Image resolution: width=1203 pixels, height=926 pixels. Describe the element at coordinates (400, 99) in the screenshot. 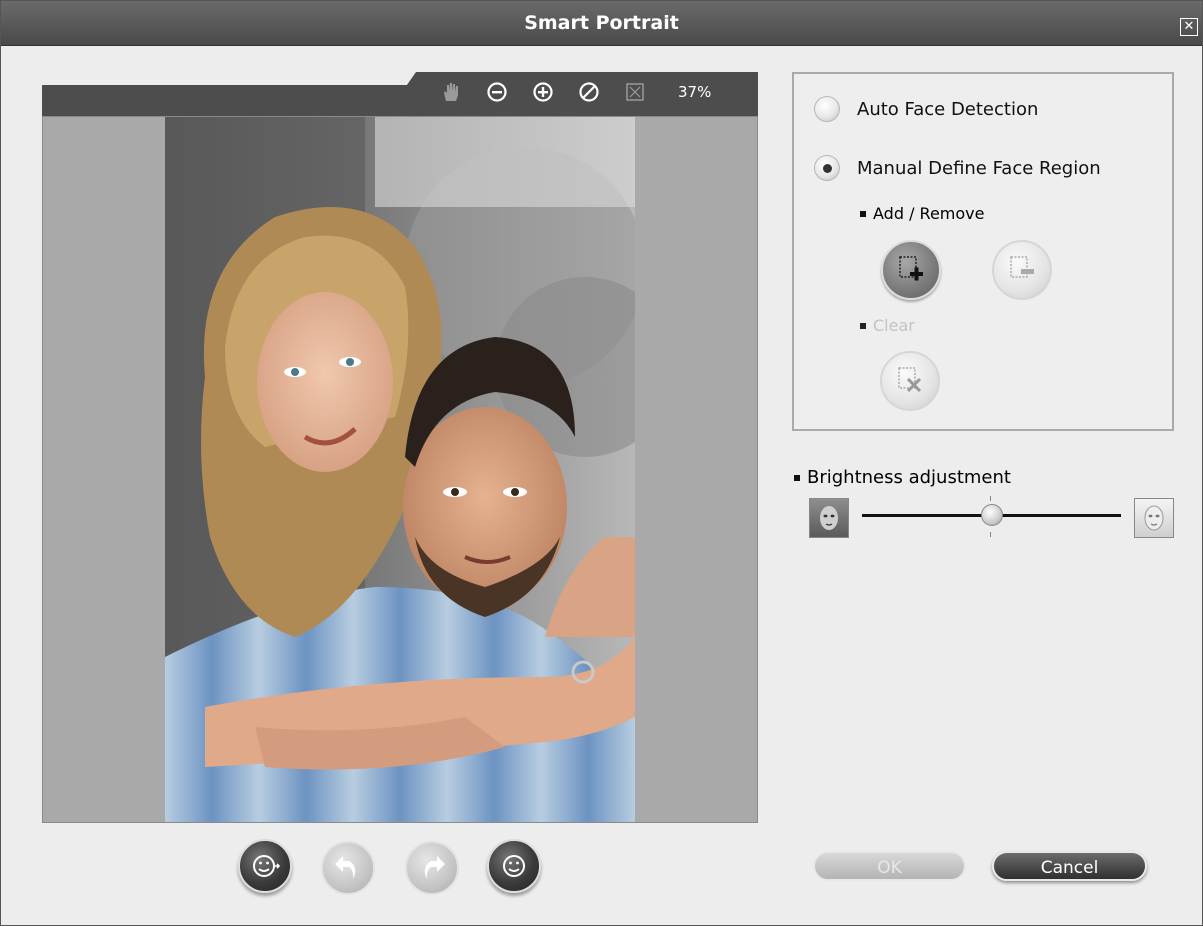

I see `viewer-toolbar: 37%` at that location.